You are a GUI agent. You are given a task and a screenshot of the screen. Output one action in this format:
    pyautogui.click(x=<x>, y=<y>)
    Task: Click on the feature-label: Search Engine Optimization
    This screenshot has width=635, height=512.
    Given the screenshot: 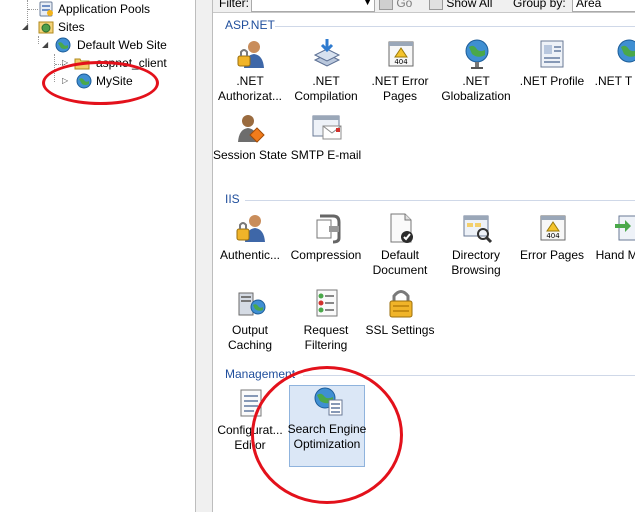 What is the action you would take?
    pyautogui.click(x=327, y=436)
    